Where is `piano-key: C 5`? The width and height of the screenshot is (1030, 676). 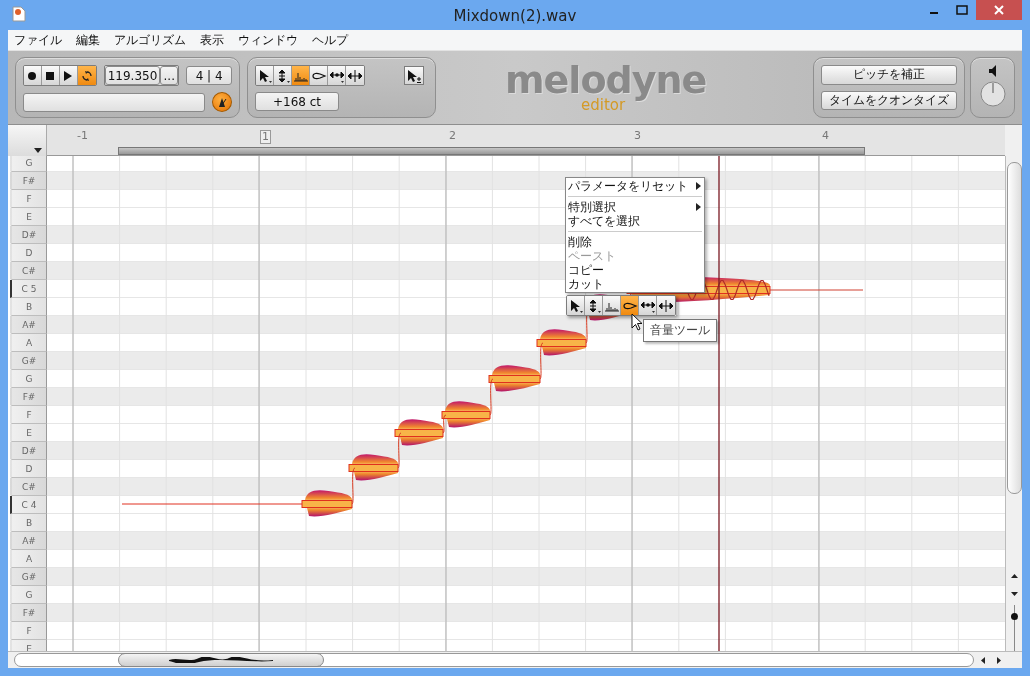
piano-key: C 5 is located at coordinates (28, 289).